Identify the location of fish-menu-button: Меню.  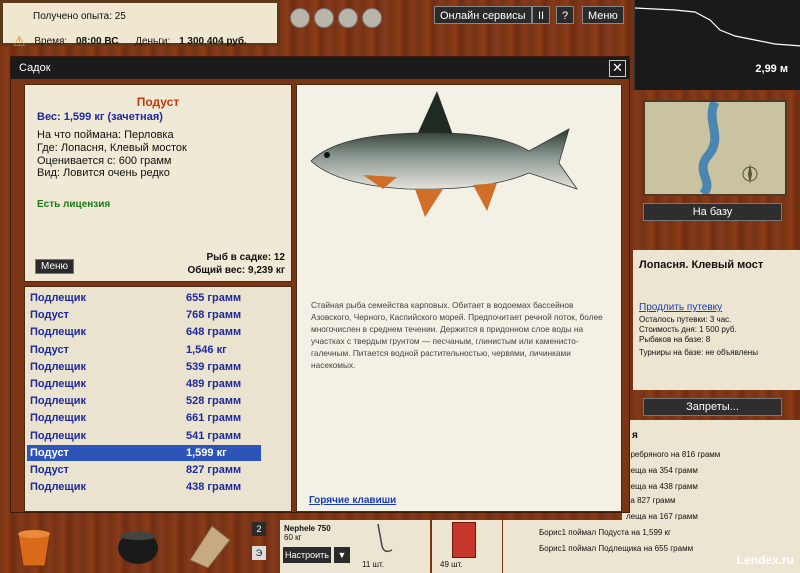
(55, 266).